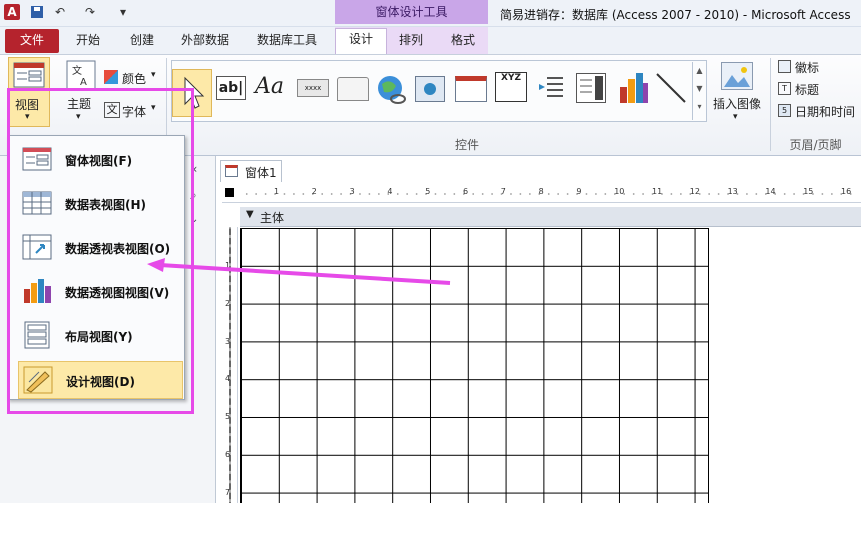 The width and height of the screenshot is (861, 551). Describe the element at coordinates (90, 12) in the screenshot. I see `redo-icon: ↷` at that location.